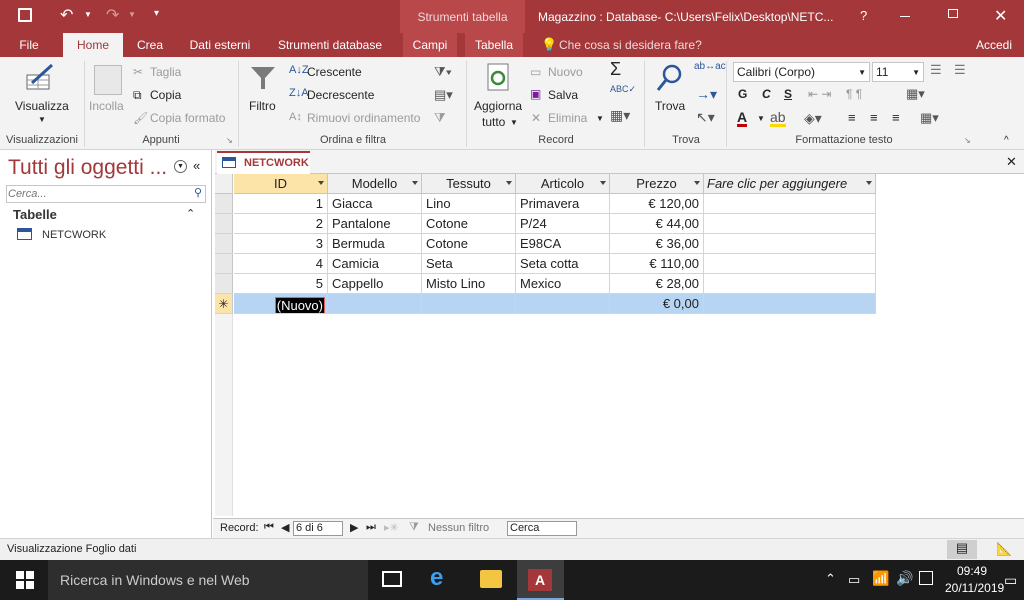 The width and height of the screenshot is (1024, 600). What do you see at coordinates (74, 235) in the screenshot?
I see `nav-item-netcwork: NETCWORK` at bounding box center [74, 235].